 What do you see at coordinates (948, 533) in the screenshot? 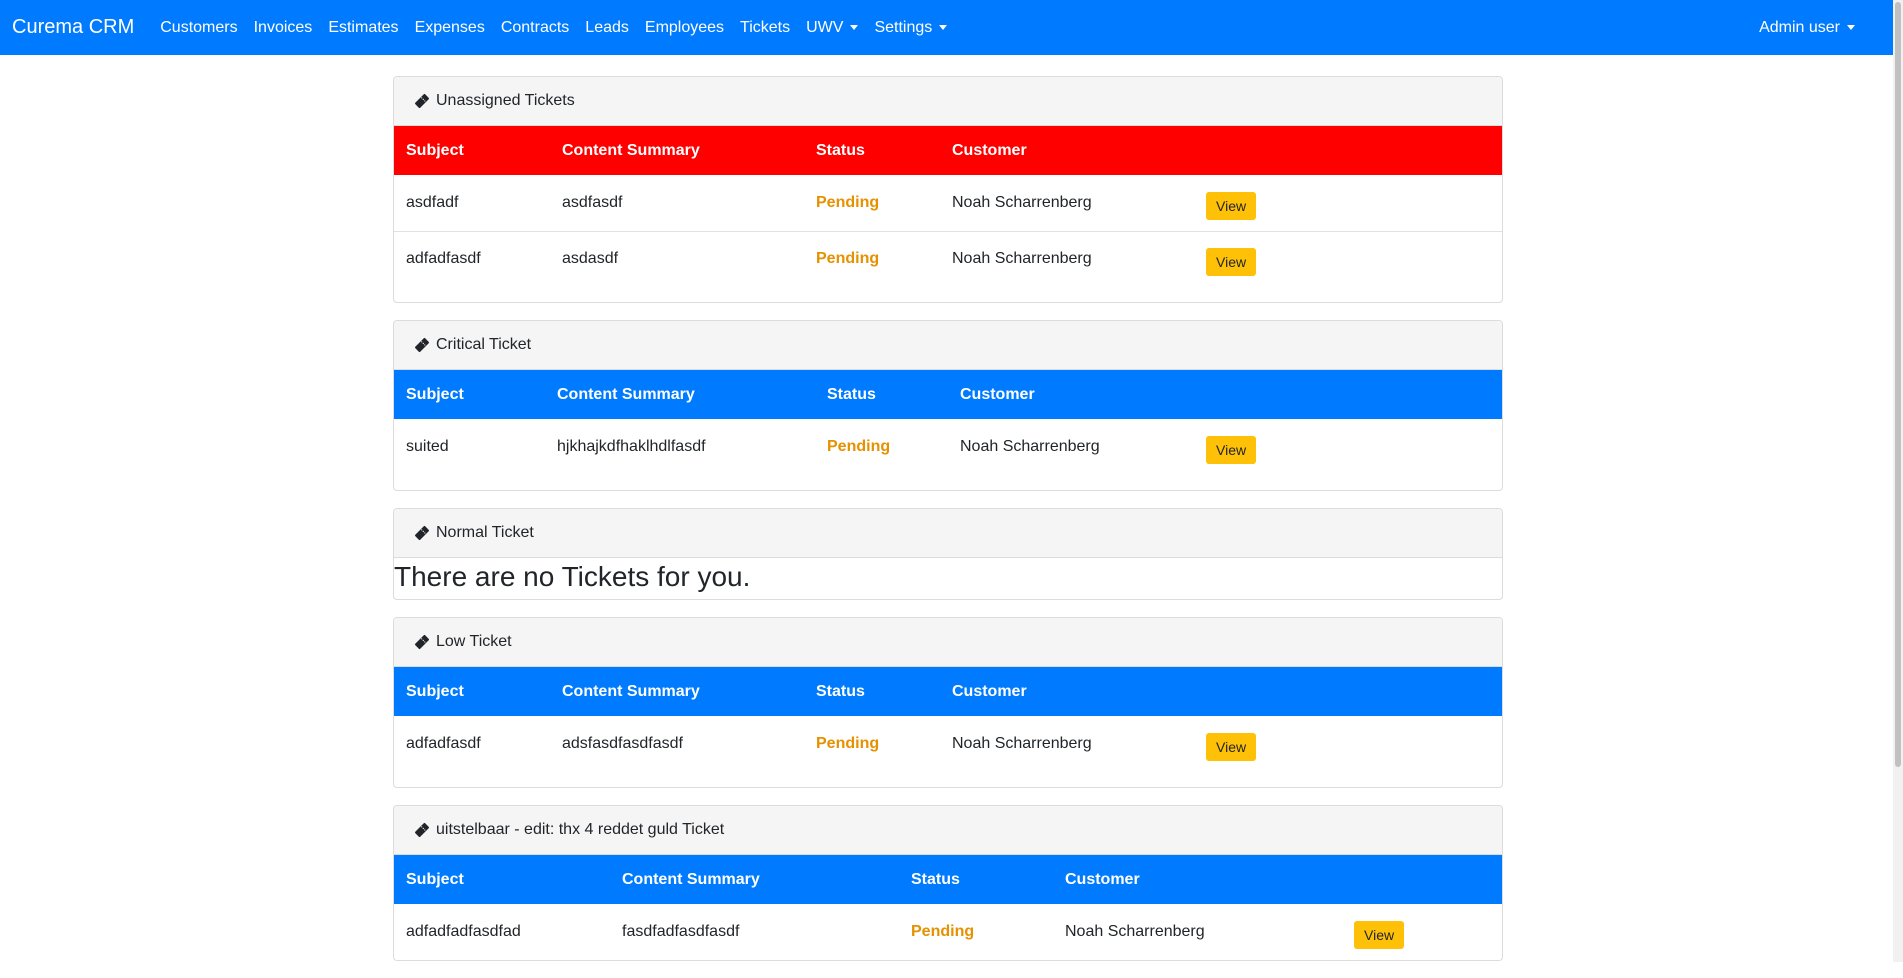
I see `card-header: Normal Ticket` at bounding box center [948, 533].